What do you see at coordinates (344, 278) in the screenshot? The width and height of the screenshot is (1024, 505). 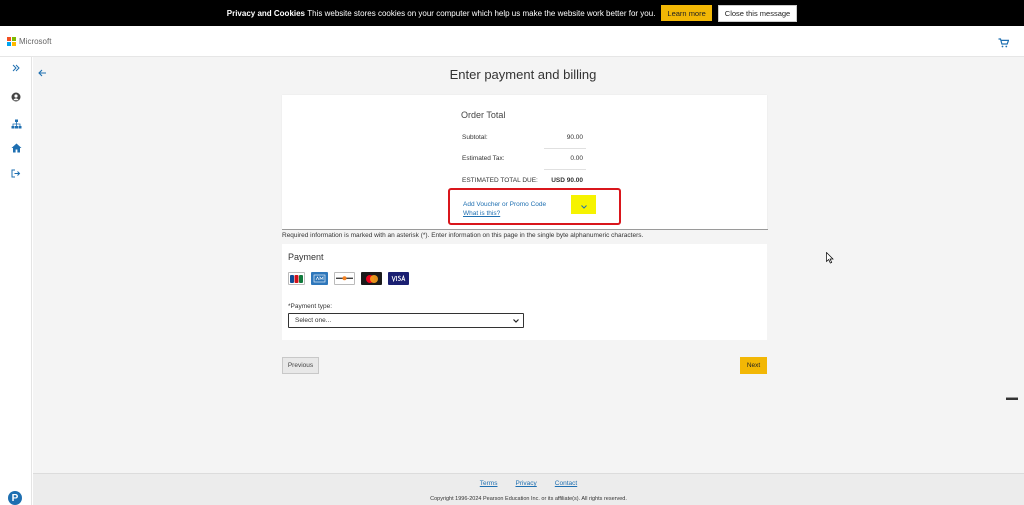 I see `discover-card-icon` at bounding box center [344, 278].